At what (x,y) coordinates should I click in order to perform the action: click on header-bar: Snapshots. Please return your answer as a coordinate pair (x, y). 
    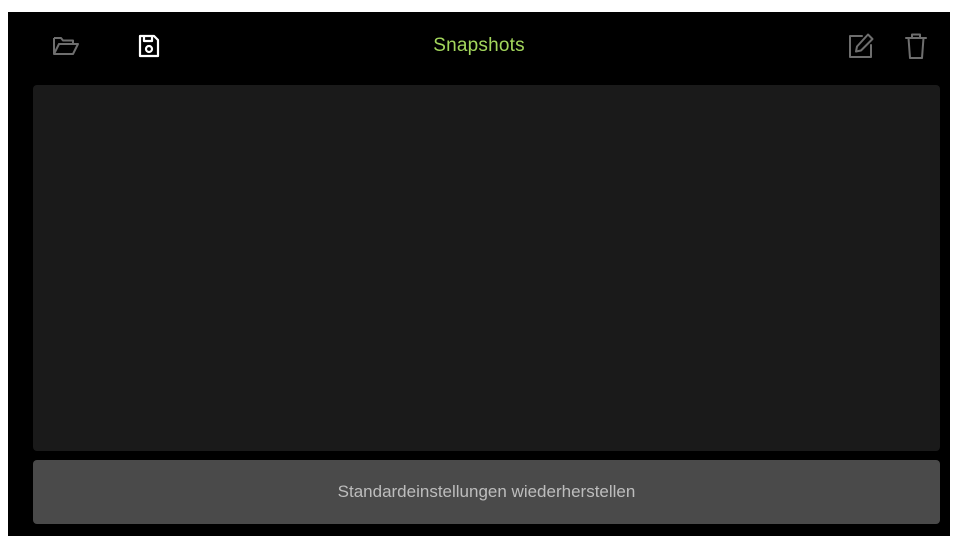
    Looking at the image, I should click on (479, 46).